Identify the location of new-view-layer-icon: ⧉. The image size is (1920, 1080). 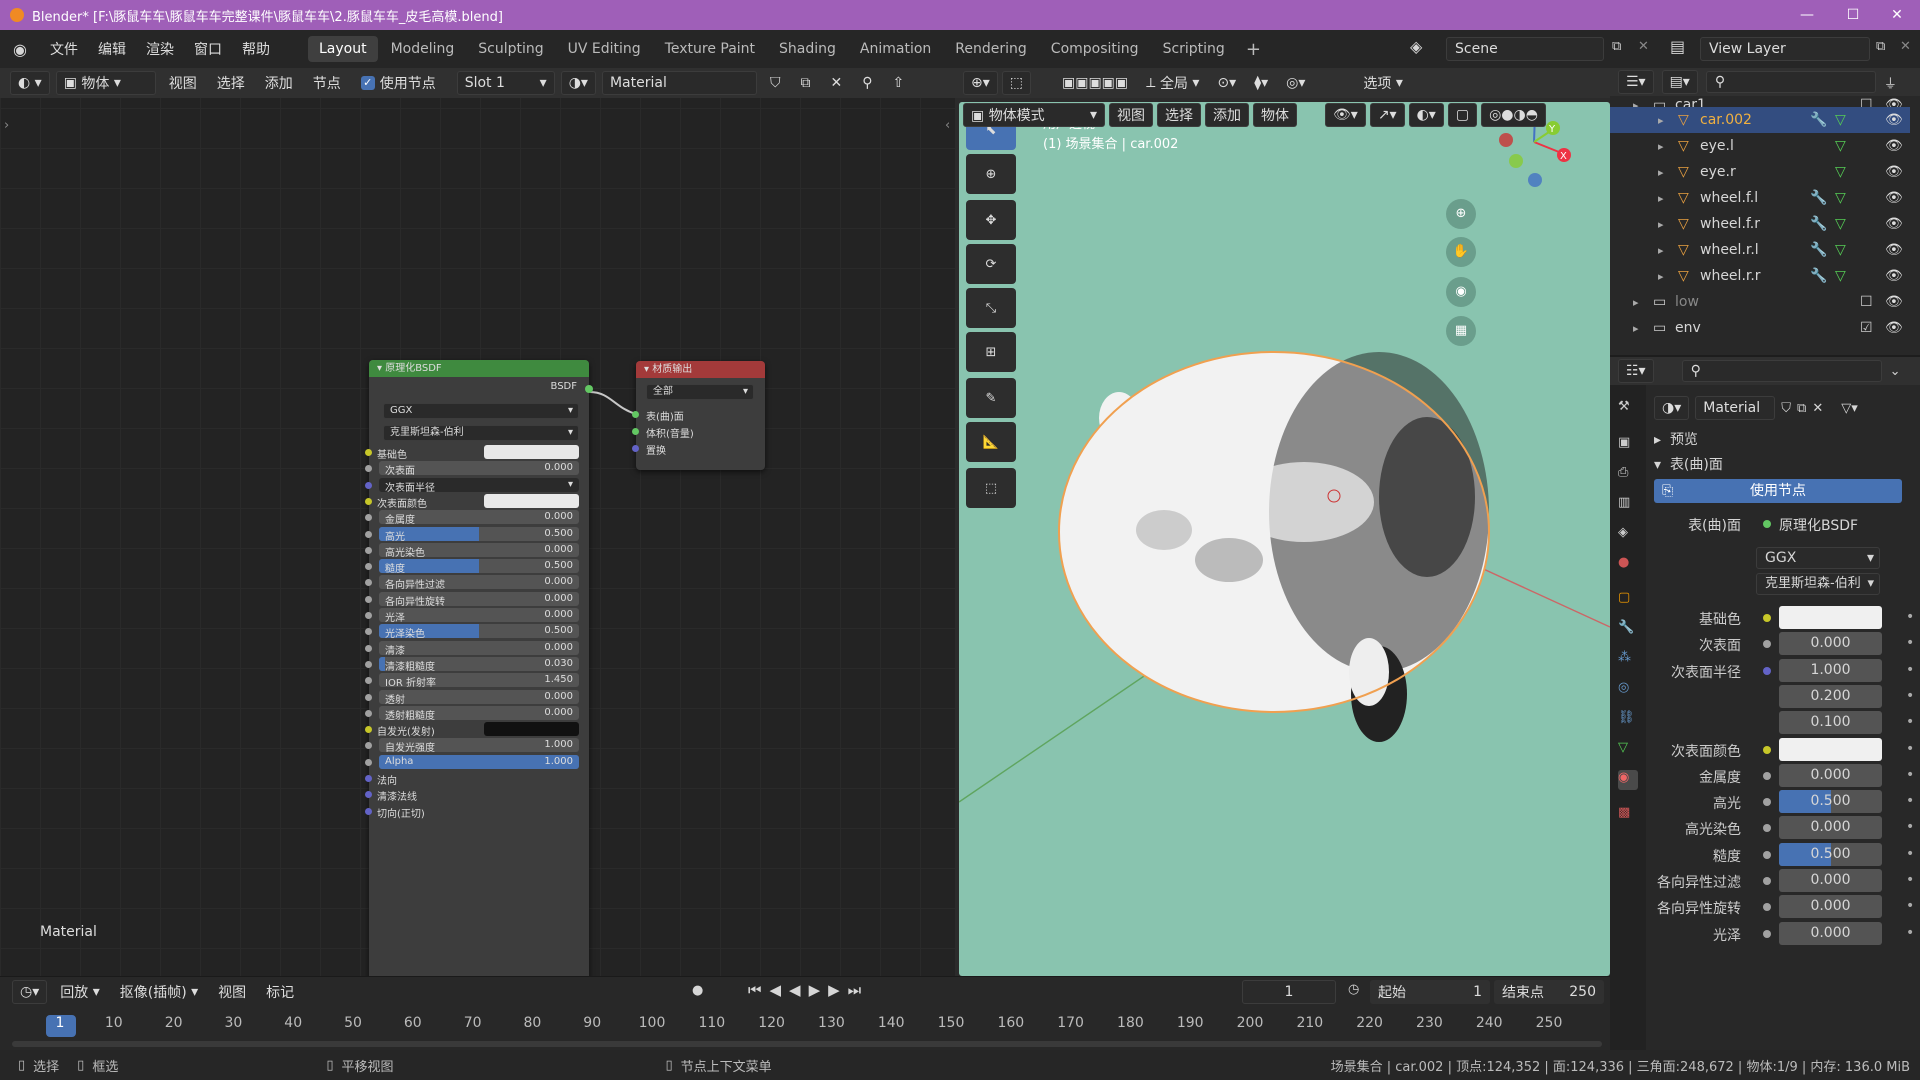
(1880, 46).